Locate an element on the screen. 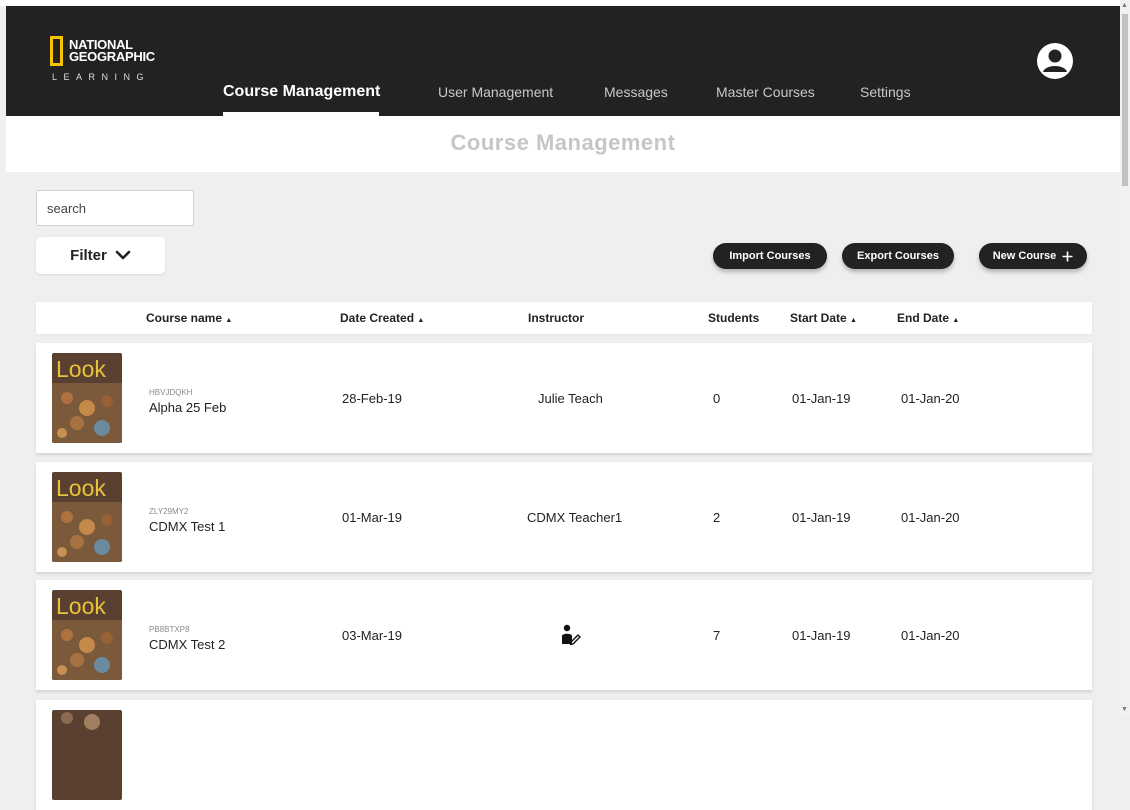 This screenshot has height=810, width=1130. scroll-up-icon: ▲ is located at coordinates (1124, 5).